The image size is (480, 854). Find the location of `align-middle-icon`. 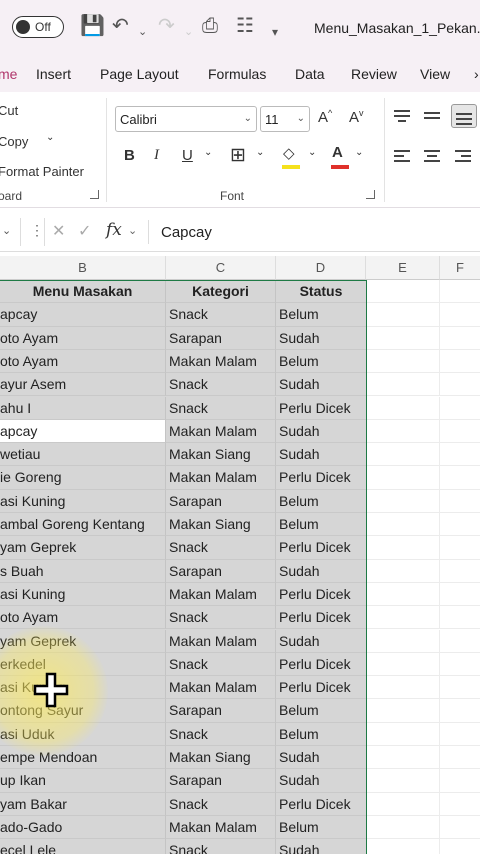

align-middle-icon is located at coordinates (433, 116).